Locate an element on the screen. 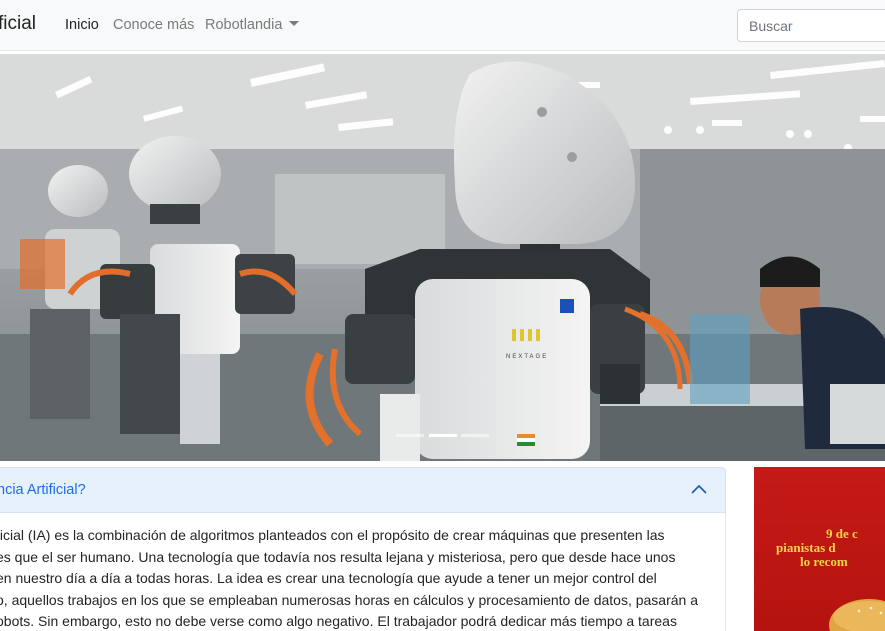  accordion-title: ncia Artificial? is located at coordinates (43, 490).